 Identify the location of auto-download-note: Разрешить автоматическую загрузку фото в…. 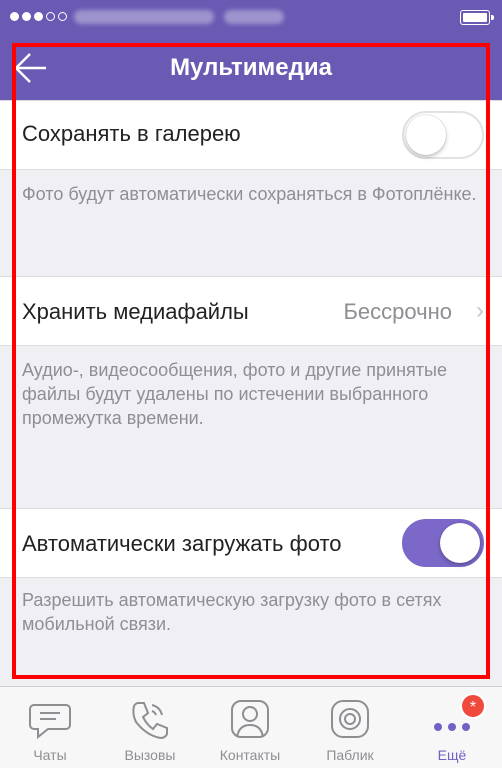
(232, 612).